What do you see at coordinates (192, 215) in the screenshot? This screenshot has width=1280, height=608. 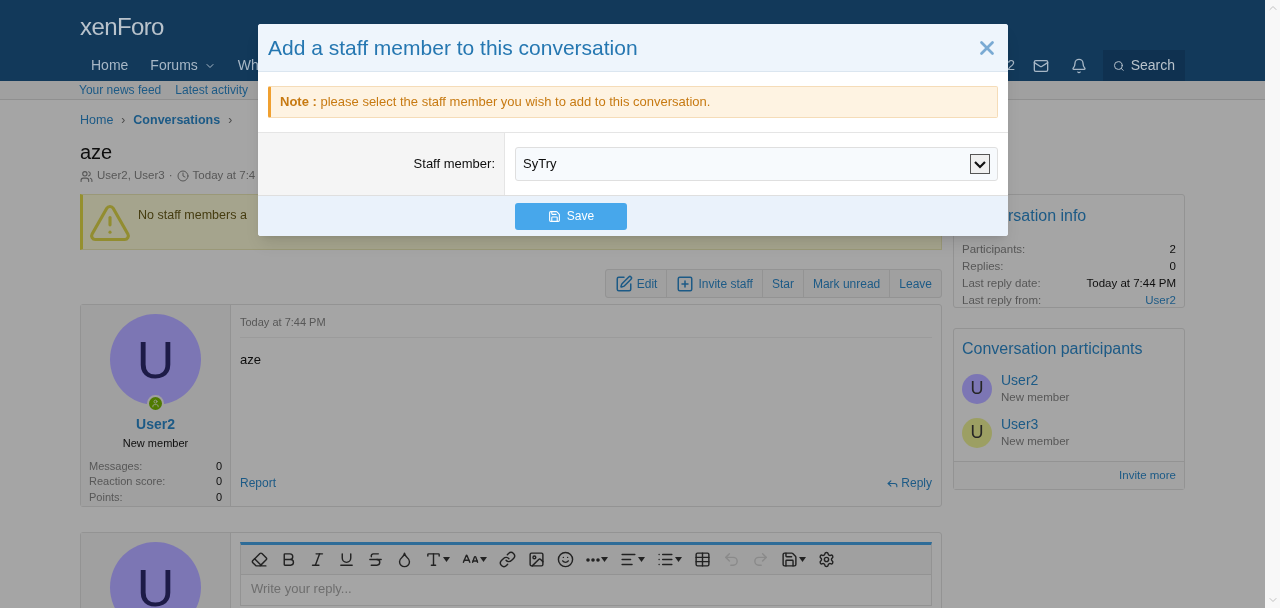 I see `alert-text: No staff members a` at bounding box center [192, 215].